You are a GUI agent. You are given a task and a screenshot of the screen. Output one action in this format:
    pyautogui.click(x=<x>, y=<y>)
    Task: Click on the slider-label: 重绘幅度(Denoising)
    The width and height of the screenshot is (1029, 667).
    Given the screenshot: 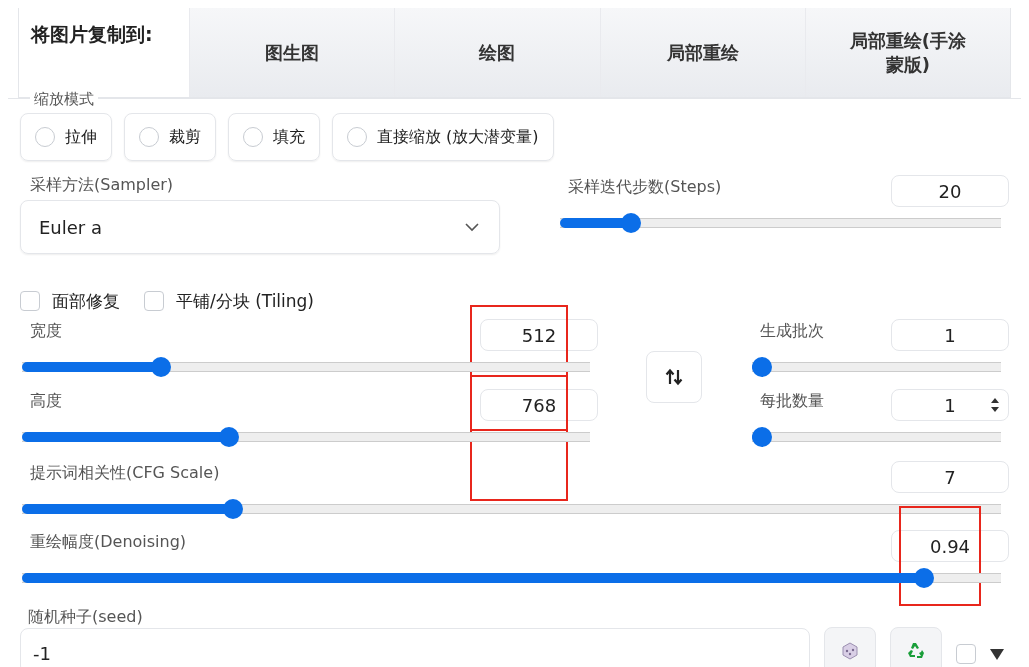 What is the action you would take?
    pyautogui.click(x=108, y=542)
    